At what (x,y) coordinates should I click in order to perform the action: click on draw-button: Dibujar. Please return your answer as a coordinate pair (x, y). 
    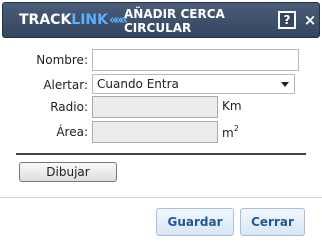
    Looking at the image, I should click on (68, 172).